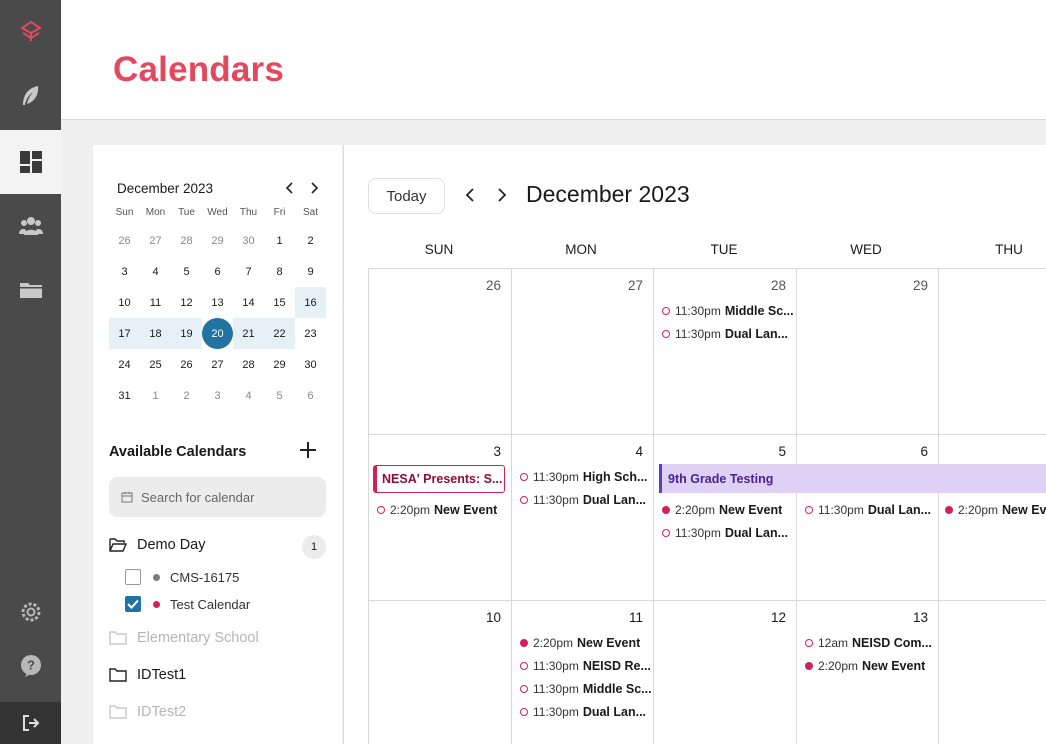  What do you see at coordinates (502, 195) in the screenshot?
I see `next-month-button` at bounding box center [502, 195].